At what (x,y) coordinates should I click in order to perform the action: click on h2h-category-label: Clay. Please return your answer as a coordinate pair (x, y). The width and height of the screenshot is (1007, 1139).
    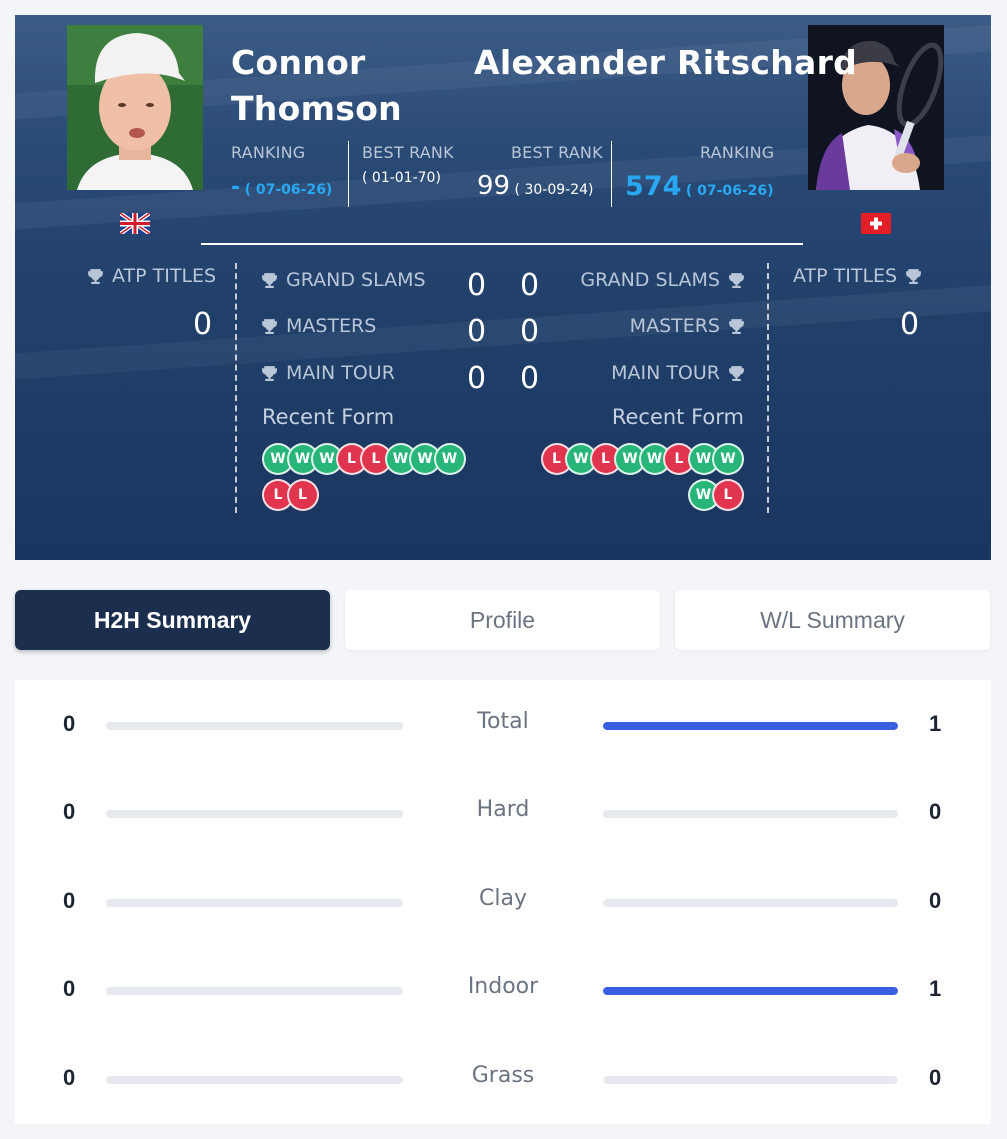
    Looking at the image, I should click on (503, 898).